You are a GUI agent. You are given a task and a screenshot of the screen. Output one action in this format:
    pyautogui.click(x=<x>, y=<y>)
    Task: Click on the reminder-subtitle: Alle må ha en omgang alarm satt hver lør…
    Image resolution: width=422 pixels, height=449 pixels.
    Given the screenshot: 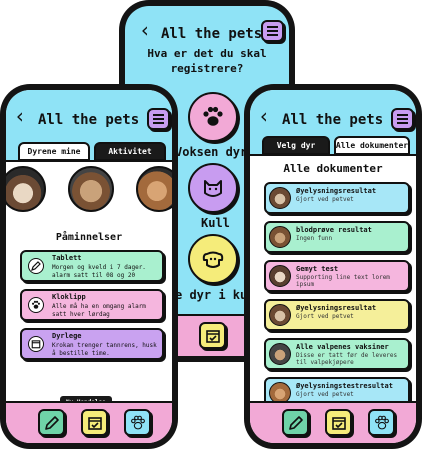 What is the action you would take?
    pyautogui.click(x=99, y=310)
    